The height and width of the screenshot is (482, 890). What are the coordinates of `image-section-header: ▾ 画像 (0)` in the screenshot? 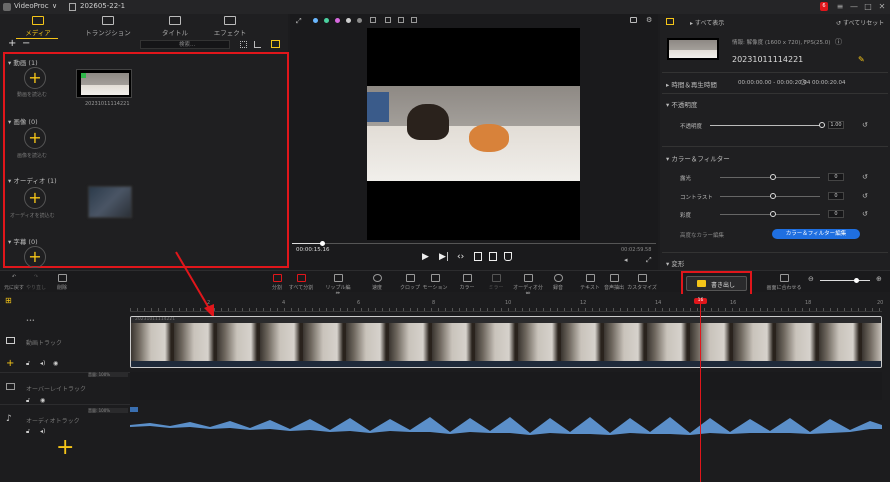 It's located at (23, 121).